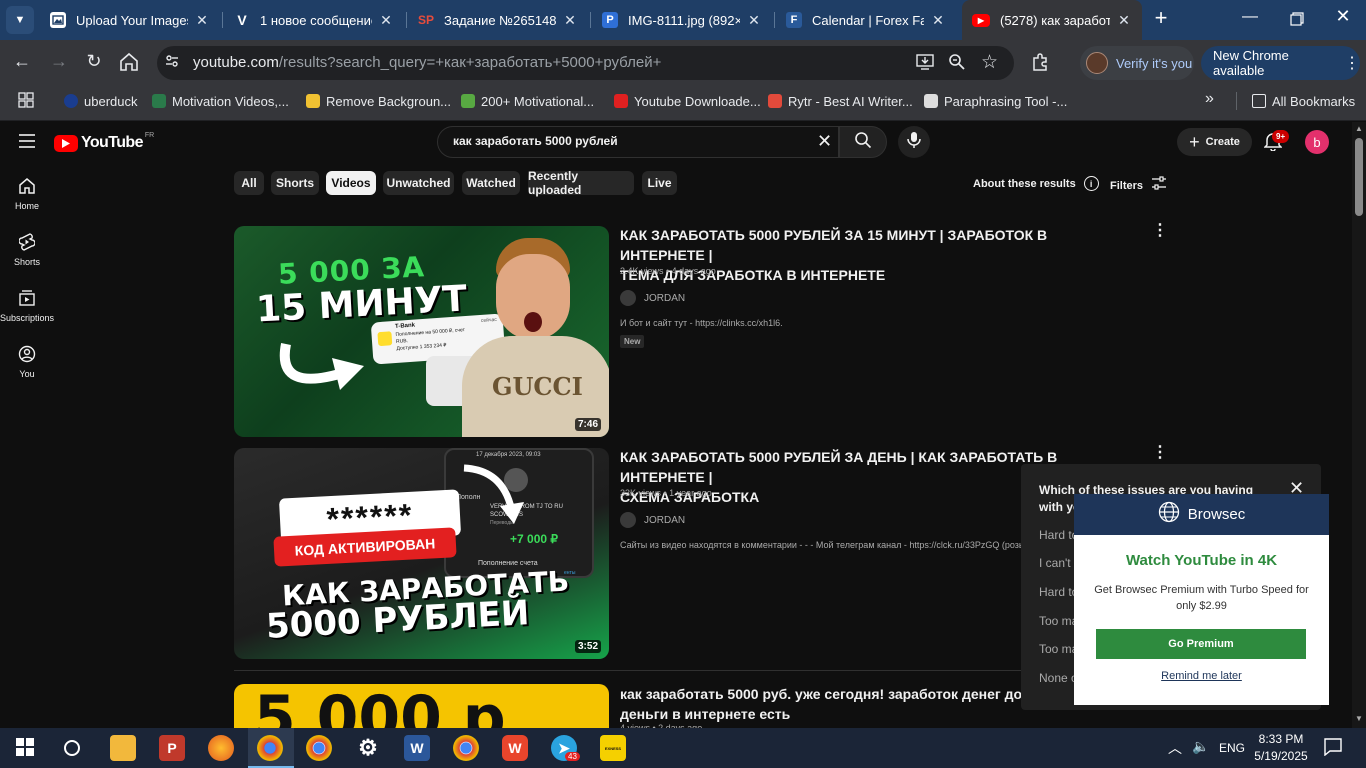 This screenshot has width=1366, height=768. What do you see at coordinates (1317, 142) in the screenshot?
I see `account-avatar: b` at bounding box center [1317, 142].